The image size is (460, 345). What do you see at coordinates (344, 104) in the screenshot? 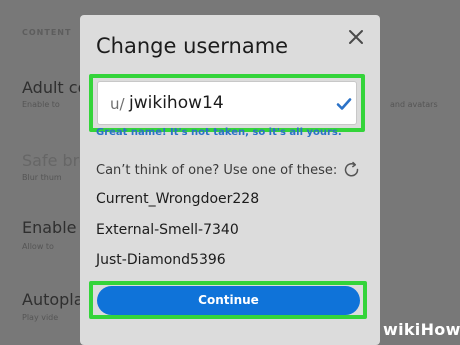
I see `checkmark-icon` at bounding box center [344, 104].